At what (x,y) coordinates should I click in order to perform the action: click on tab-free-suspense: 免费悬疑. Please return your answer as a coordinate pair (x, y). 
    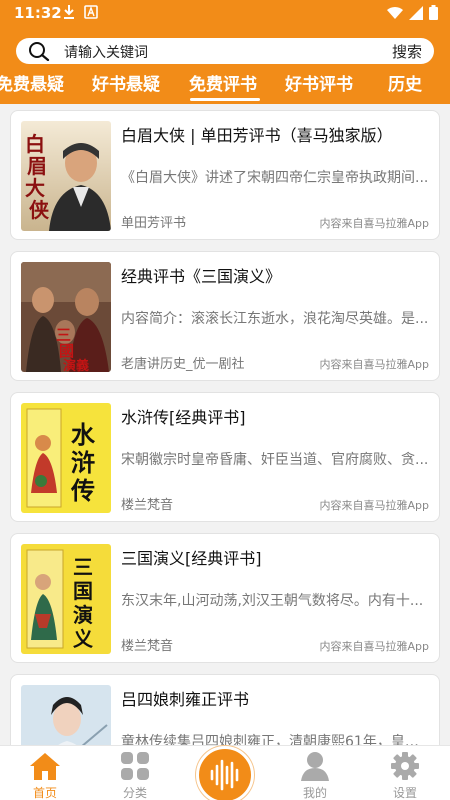
    Looking at the image, I should click on (32, 82).